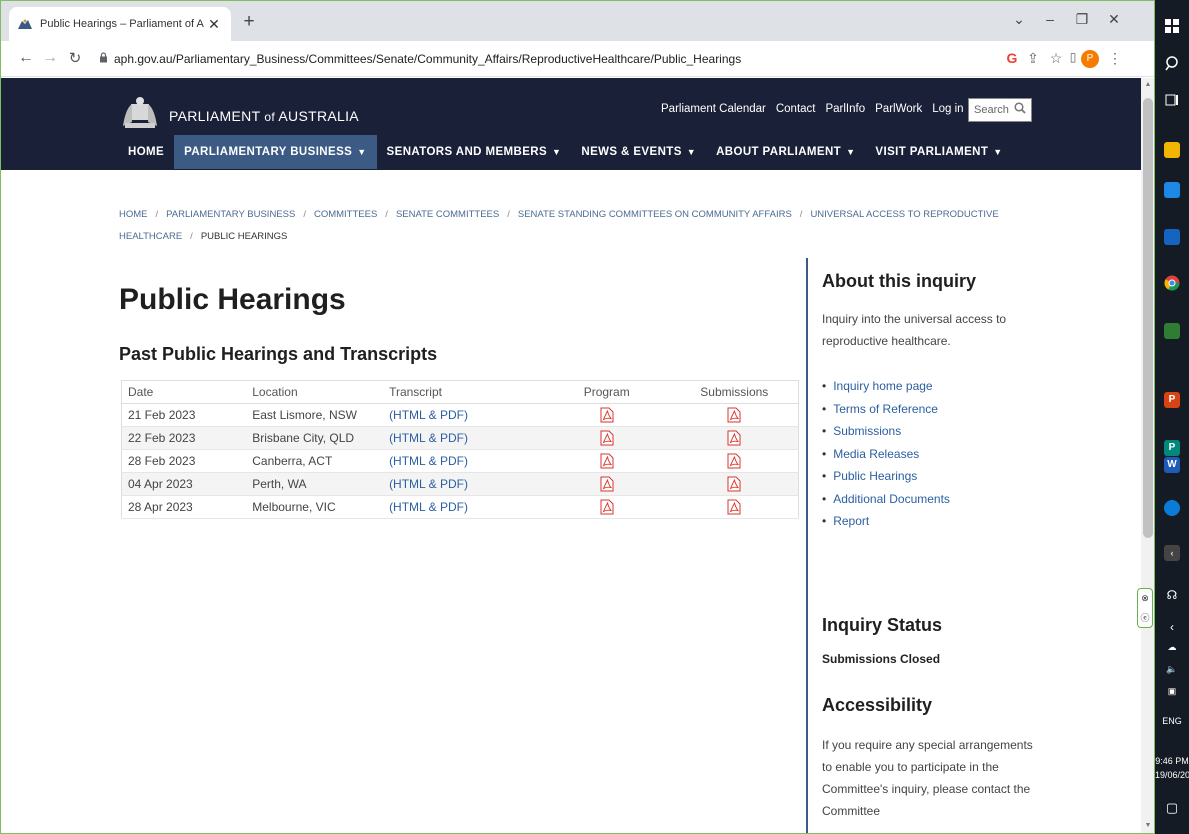  I want to click on util-link-parlinfo: ParlInfo, so click(845, 109).